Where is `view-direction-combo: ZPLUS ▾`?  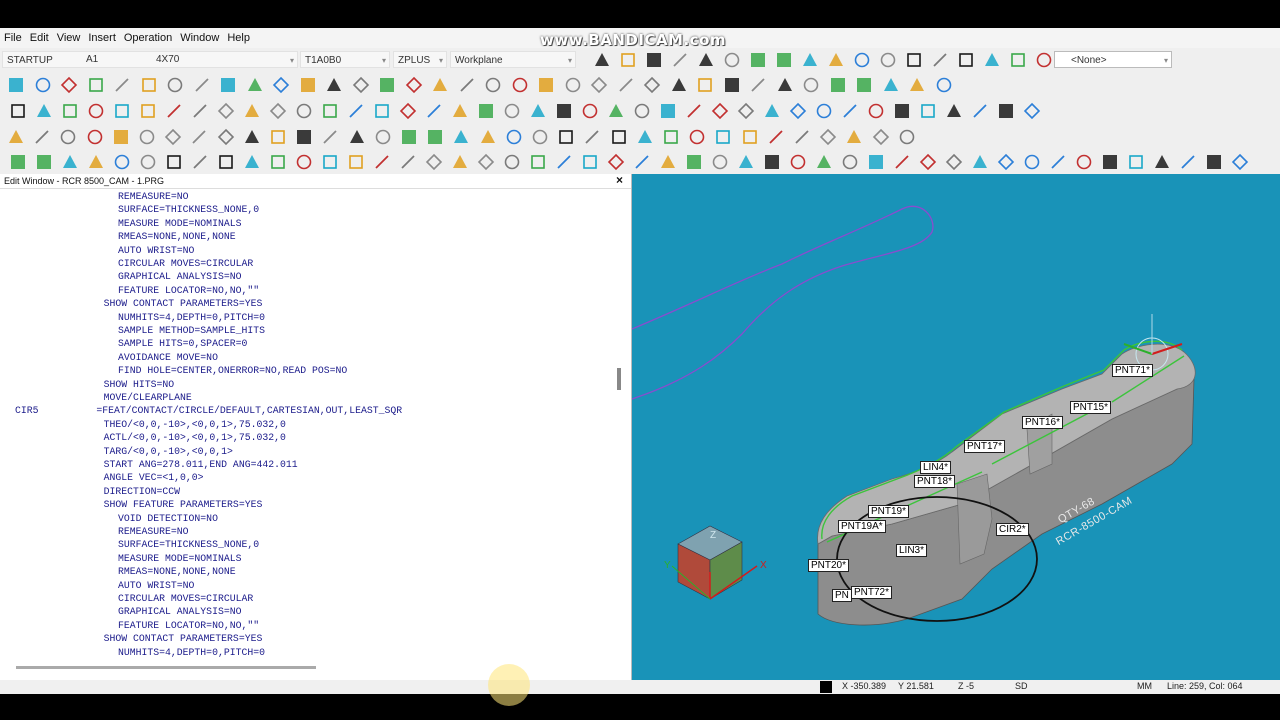
view-direction-combo: ZPLUS ▾ is located at coordinates (420, 59).